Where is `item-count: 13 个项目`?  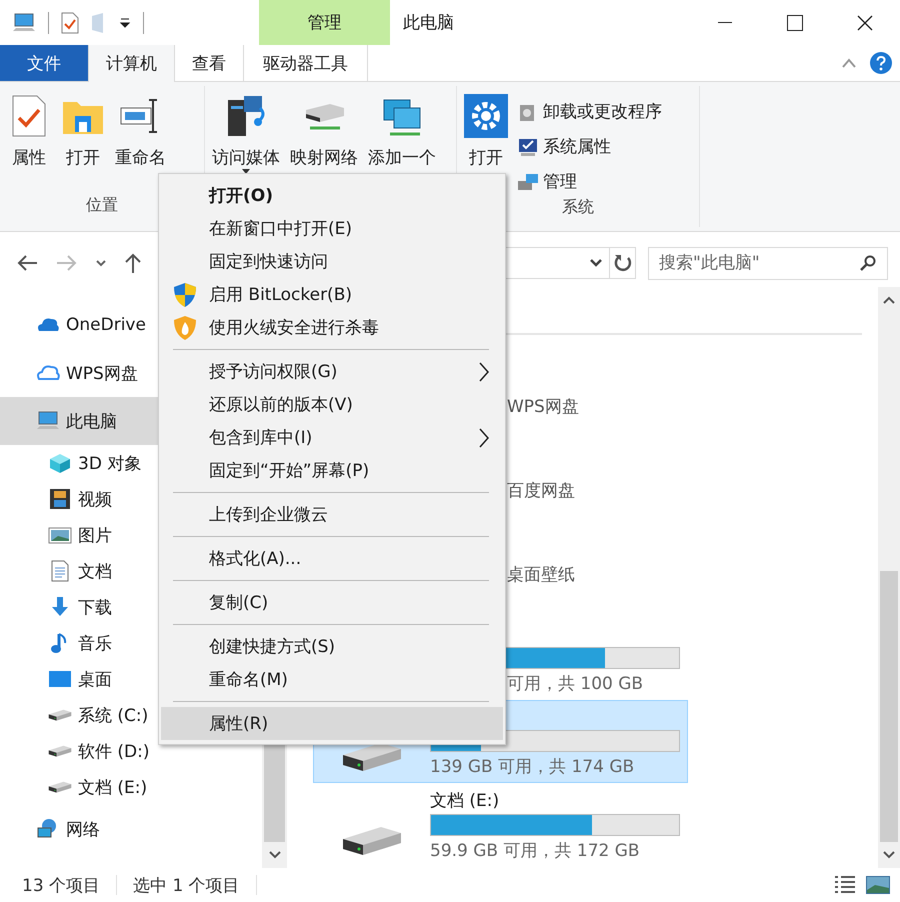
item-count: 13 个项目 is located at coordinates (61, 885).